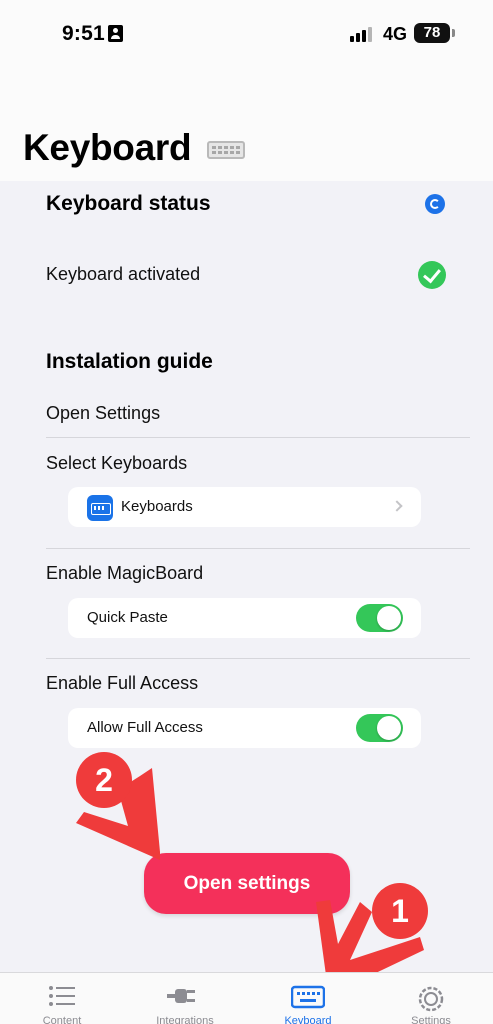 The image size is (493, 1024). What do you see at coordinates (400, 911) in the screenshot?
I see `annotation-badge-1: 1` at bounding box center [400, 911].